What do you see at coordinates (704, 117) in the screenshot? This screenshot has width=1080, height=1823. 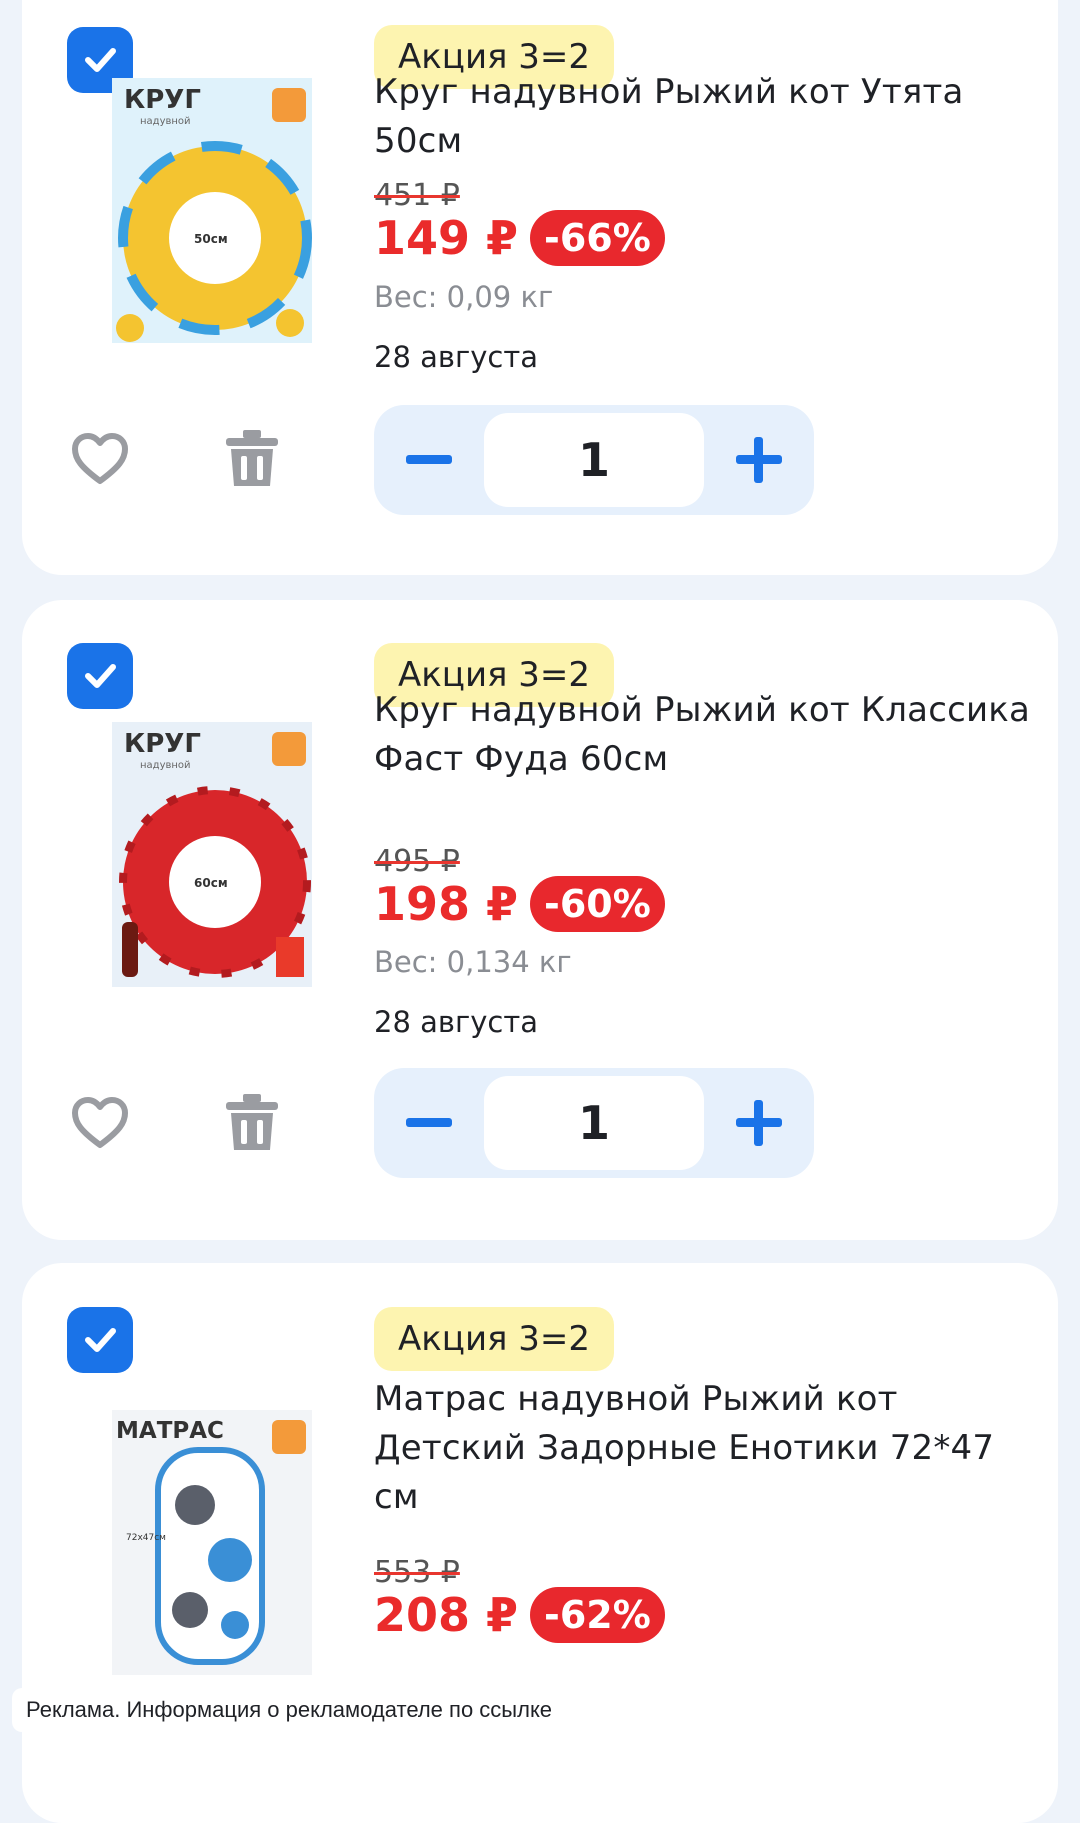 I see `product-title: Круг надувной Рыжий кот Утята 50см` at bounding box center [704, 117].